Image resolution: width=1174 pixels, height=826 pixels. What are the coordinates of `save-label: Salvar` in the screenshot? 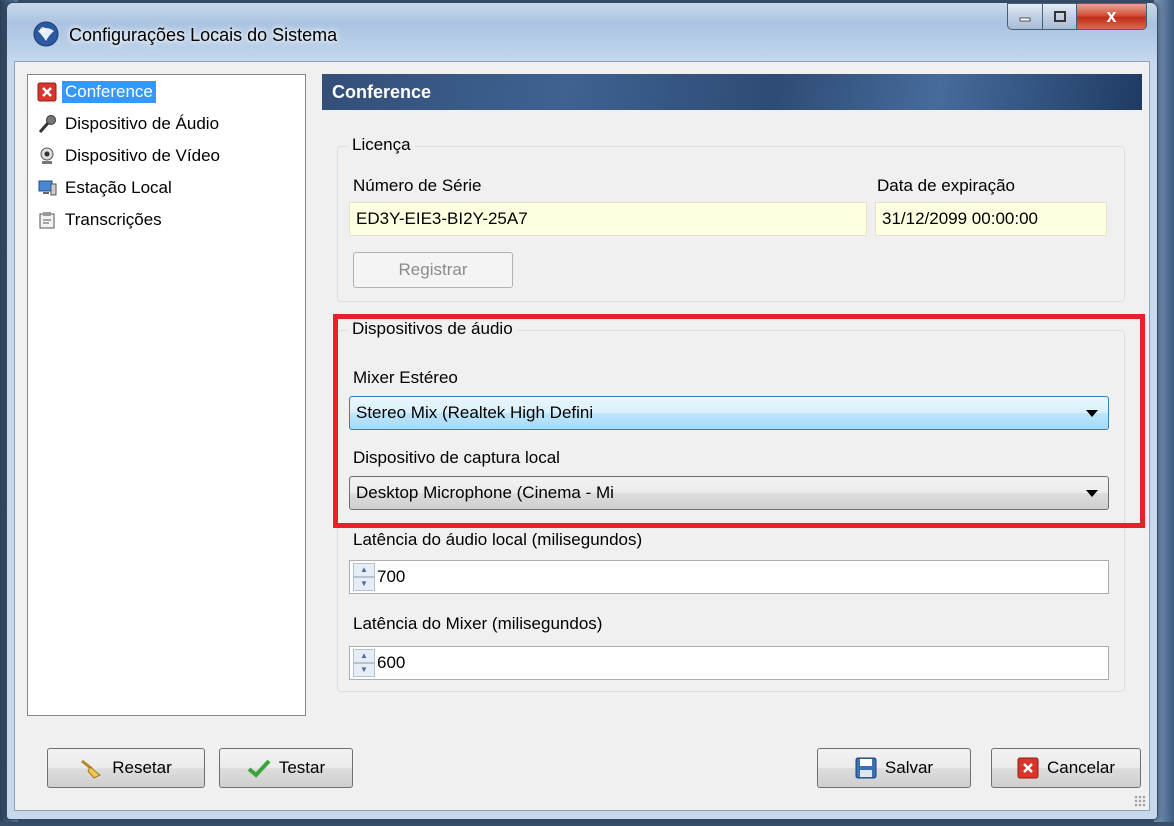 It's located at (909, 767).